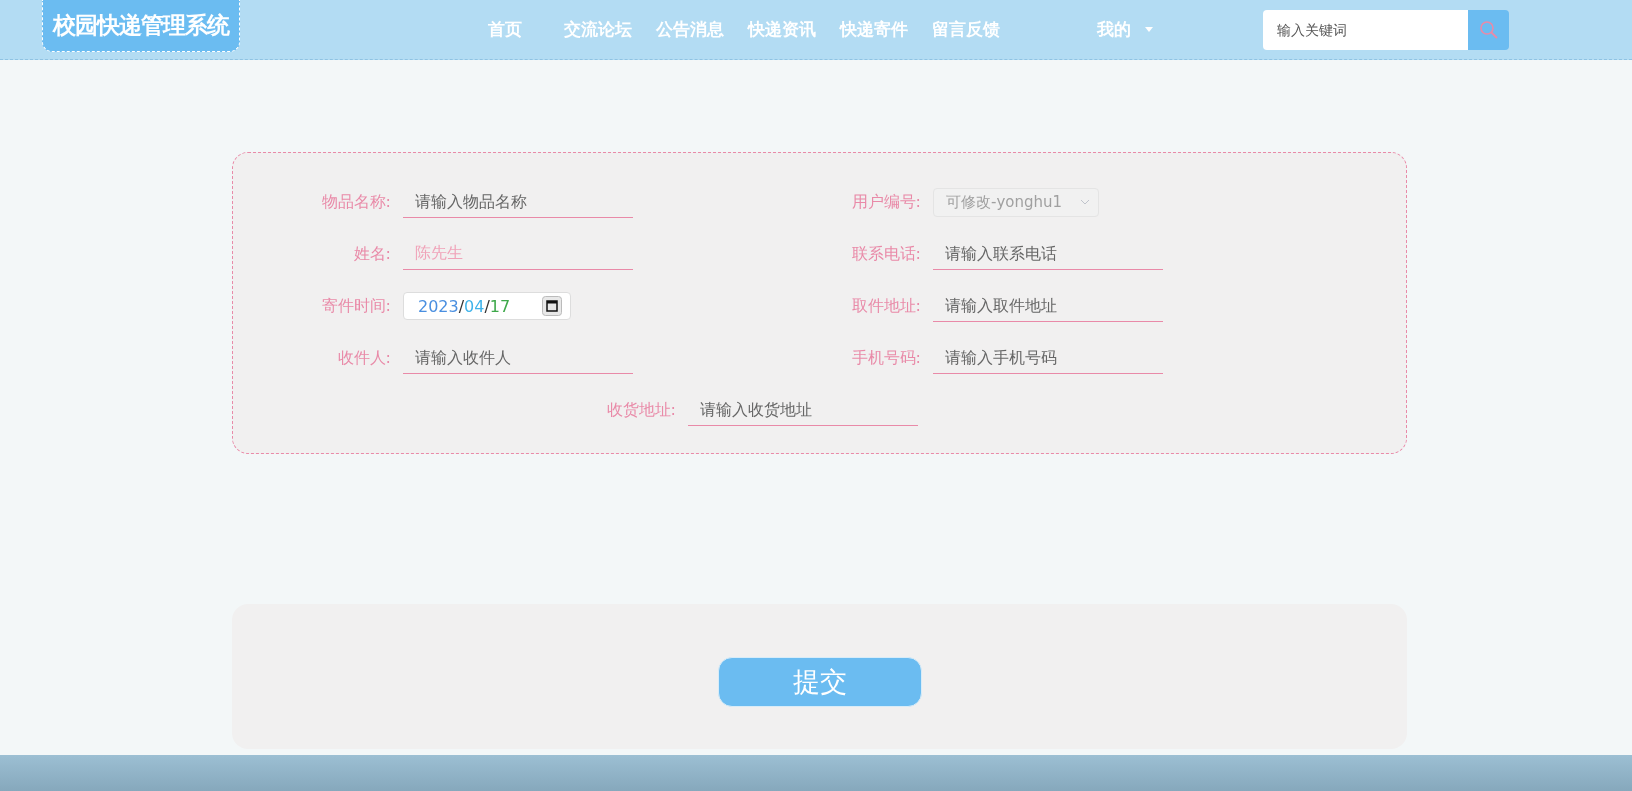  I want to click on date-field: 2023/04/17, so click(487, 306).